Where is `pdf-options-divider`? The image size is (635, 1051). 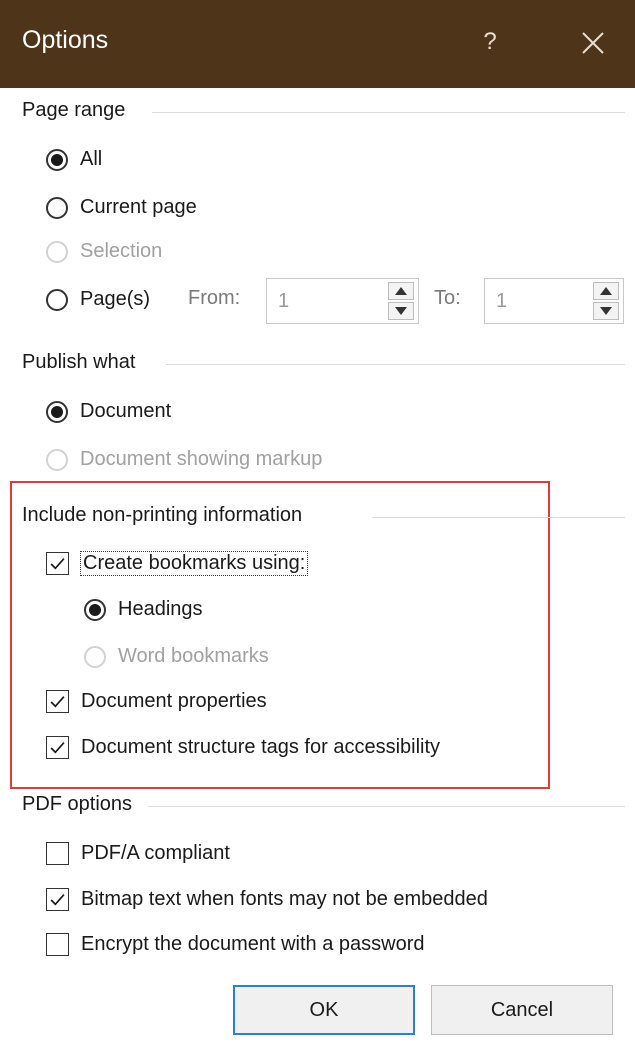 pdf-options-divider is located at coordinates (386, 806).